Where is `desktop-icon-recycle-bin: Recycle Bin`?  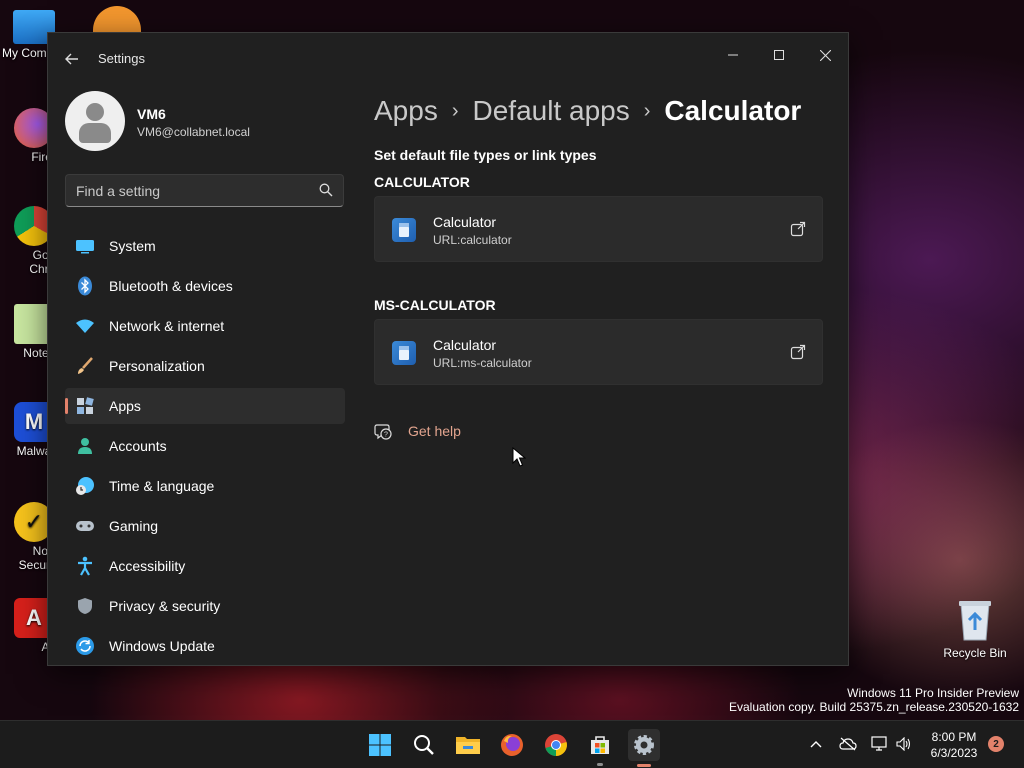 desktop-icon-recycle-bin: Recycle Bin is located at coordinates (975, 629).